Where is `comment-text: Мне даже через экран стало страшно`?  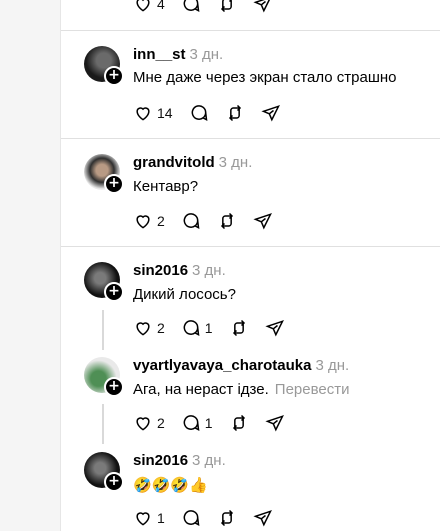 comment-text: Мне даже через экран стало страшно is located at coordinates (265, 77).